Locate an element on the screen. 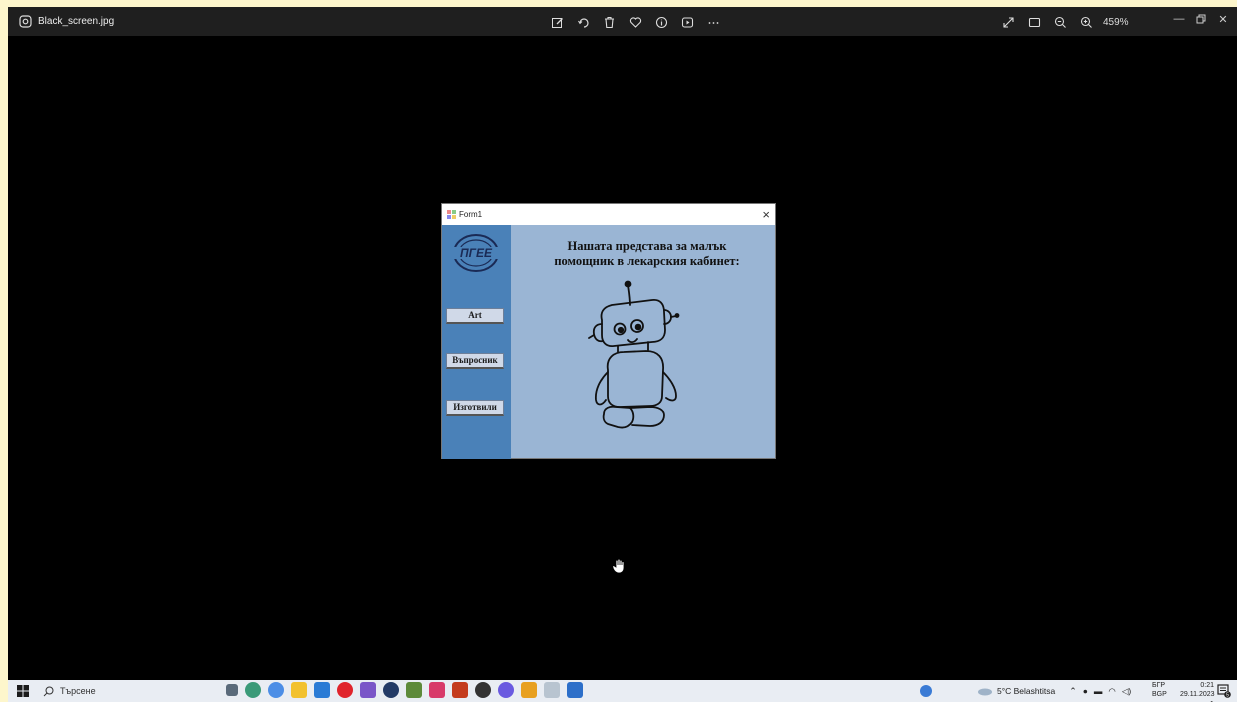 This screenshot has height=702, width=1237. more-icon is located at coordinates (713, 22).